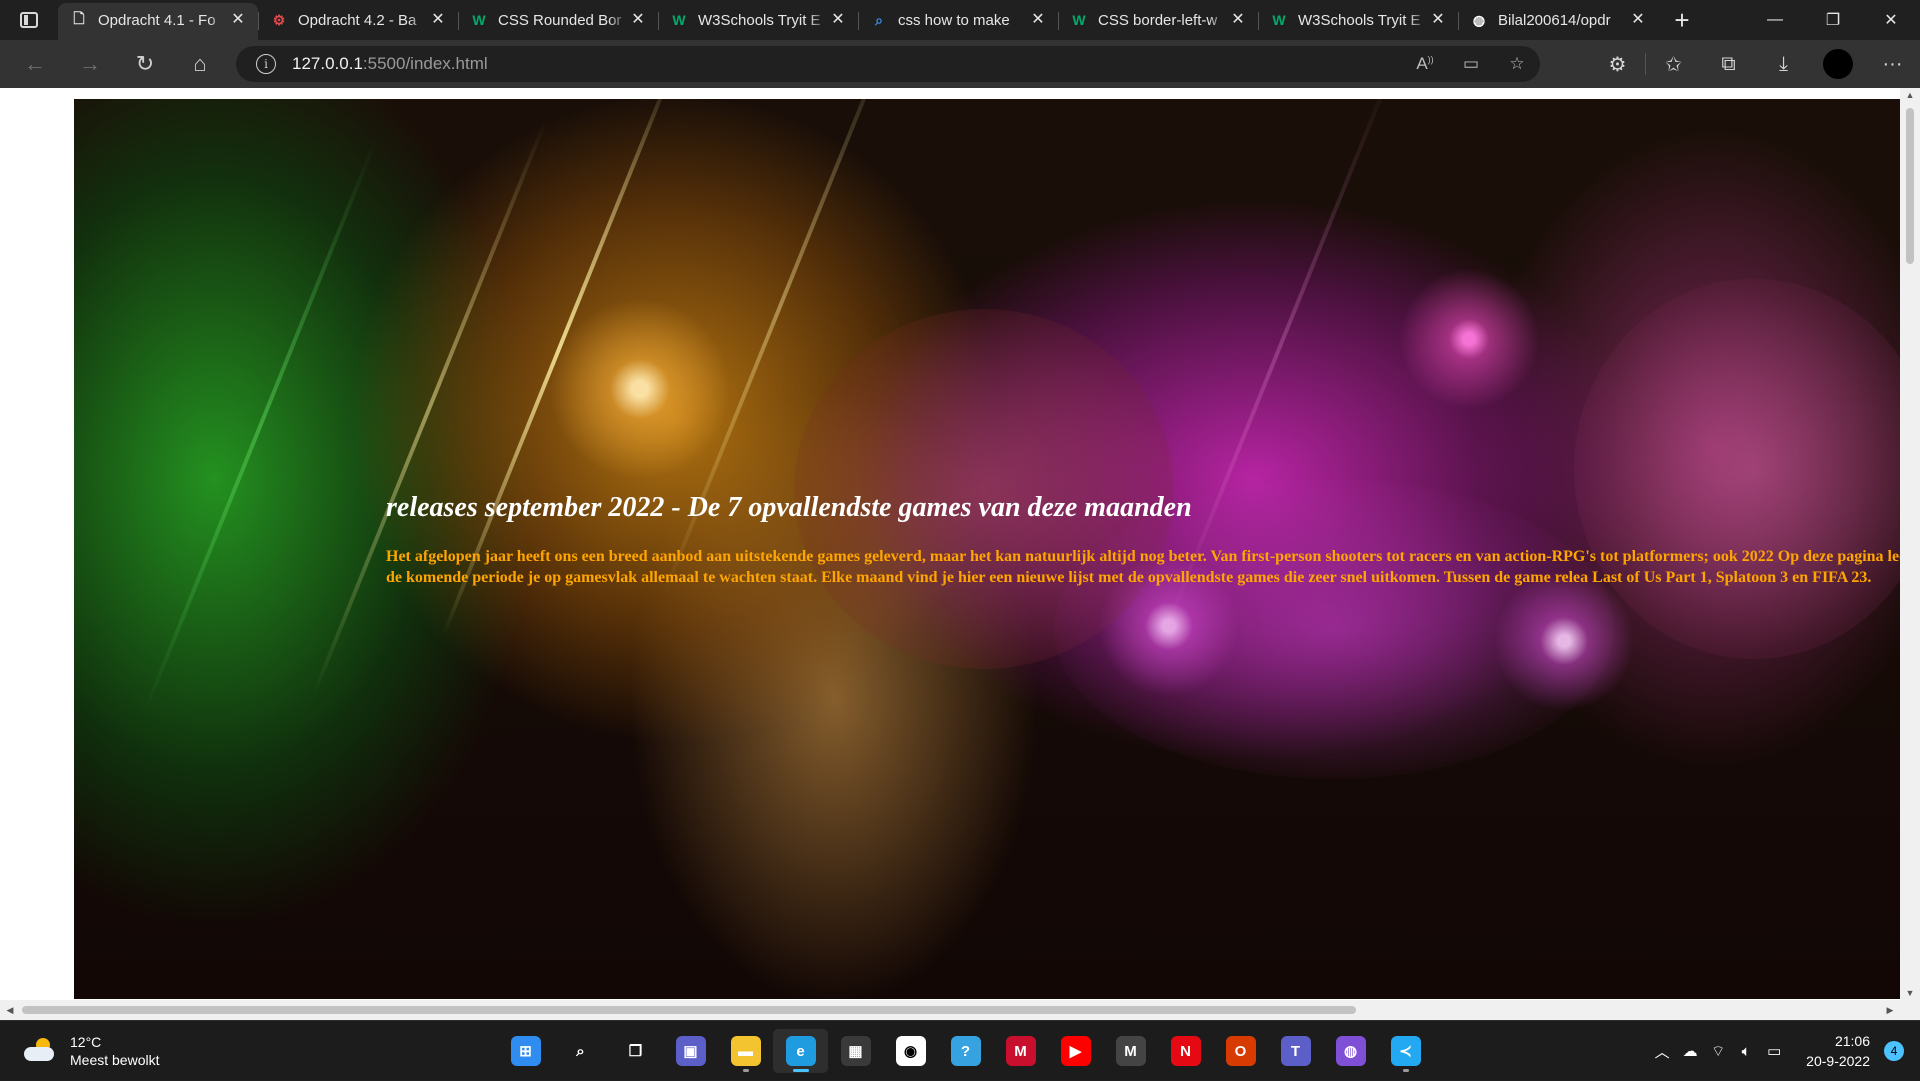 Image resolution: width=1920 pixels, height=1081 pixels. I want to click on tab-title: CSS Rounded Bor, so click(560, 20).